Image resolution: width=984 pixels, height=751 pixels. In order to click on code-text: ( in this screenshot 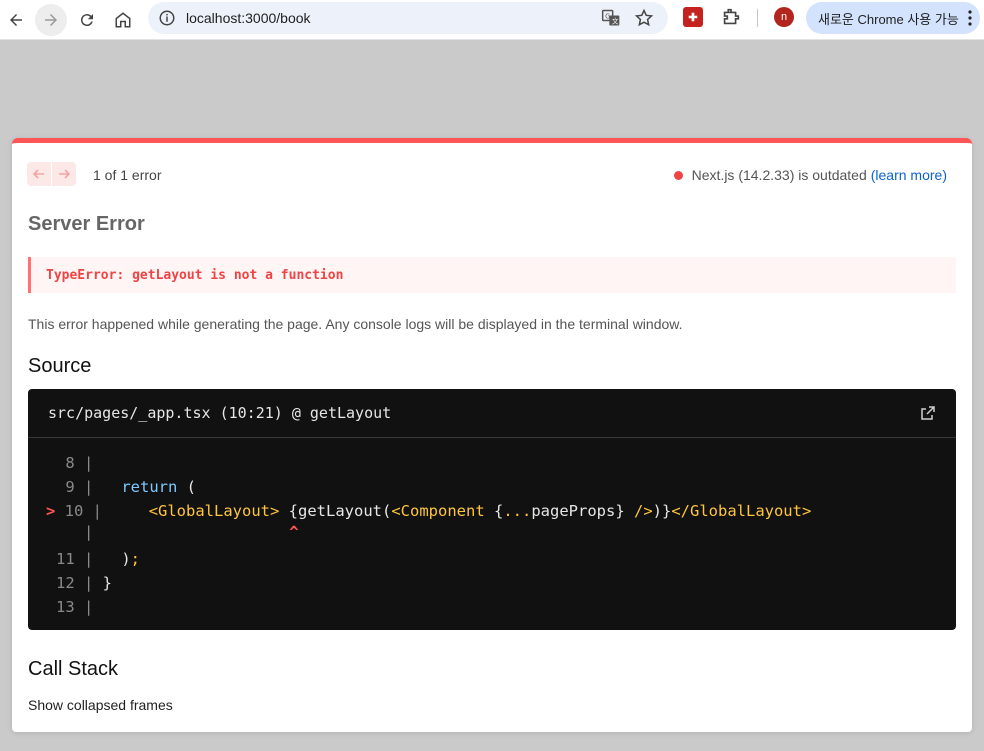, I will do `click(186, 487)`.